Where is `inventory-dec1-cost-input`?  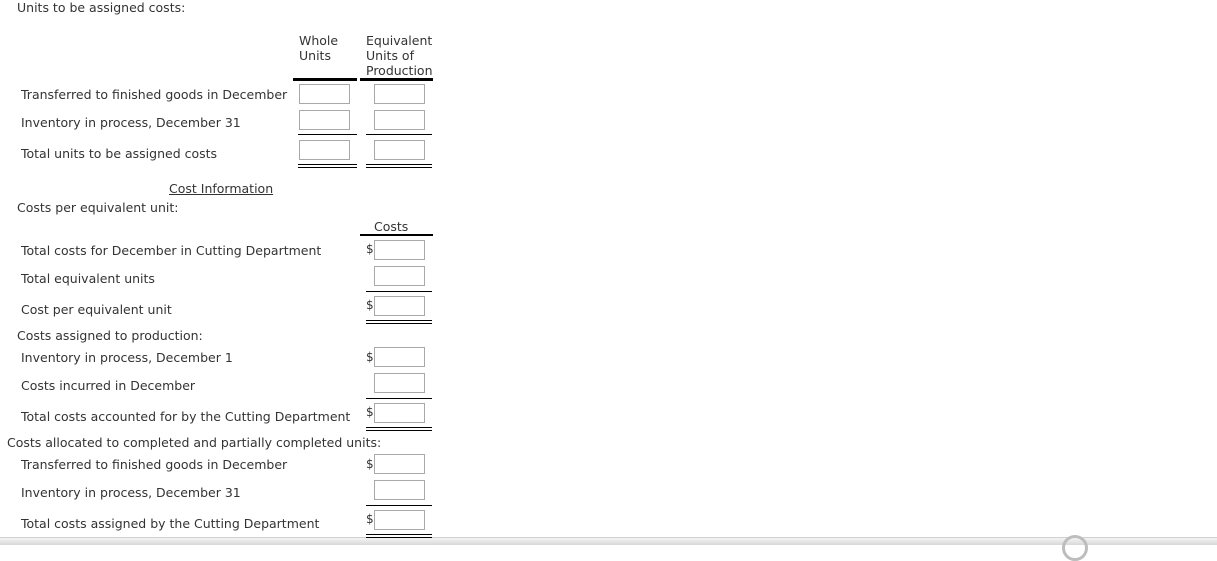 inventory-dec1-cost-input is located at coordinates (399, 357).